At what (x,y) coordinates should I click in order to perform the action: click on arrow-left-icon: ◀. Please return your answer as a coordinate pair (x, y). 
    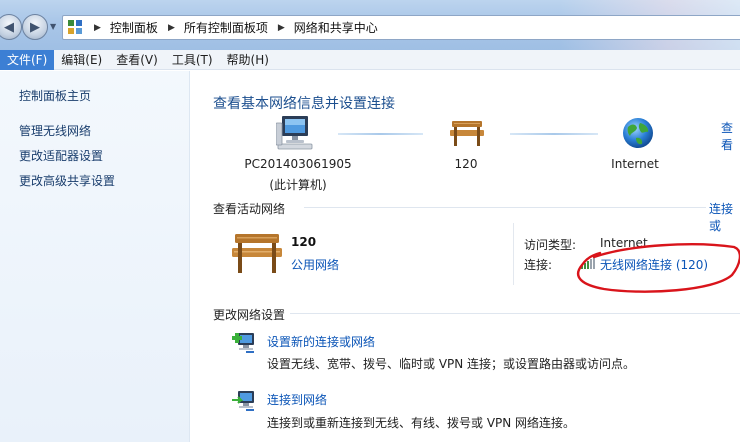
    Looking at the image, I should click on (9, 27).